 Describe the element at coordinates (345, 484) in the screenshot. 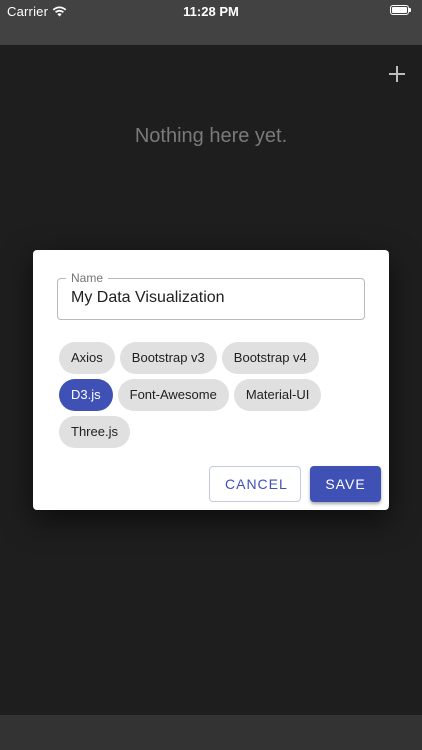

I see `save-button: SAVE` at that location.